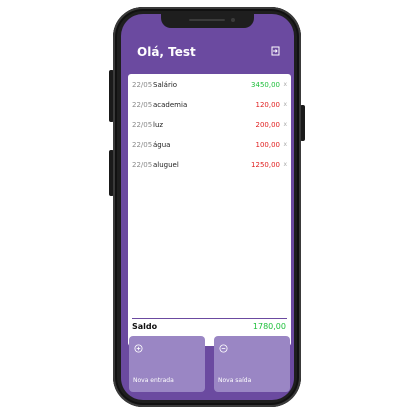  What do you see at coordinates (209, 90) in the screenshot?
I see `transaction-row: 22/05 Salário 3450,00 x` at bounding box center [209, 90].